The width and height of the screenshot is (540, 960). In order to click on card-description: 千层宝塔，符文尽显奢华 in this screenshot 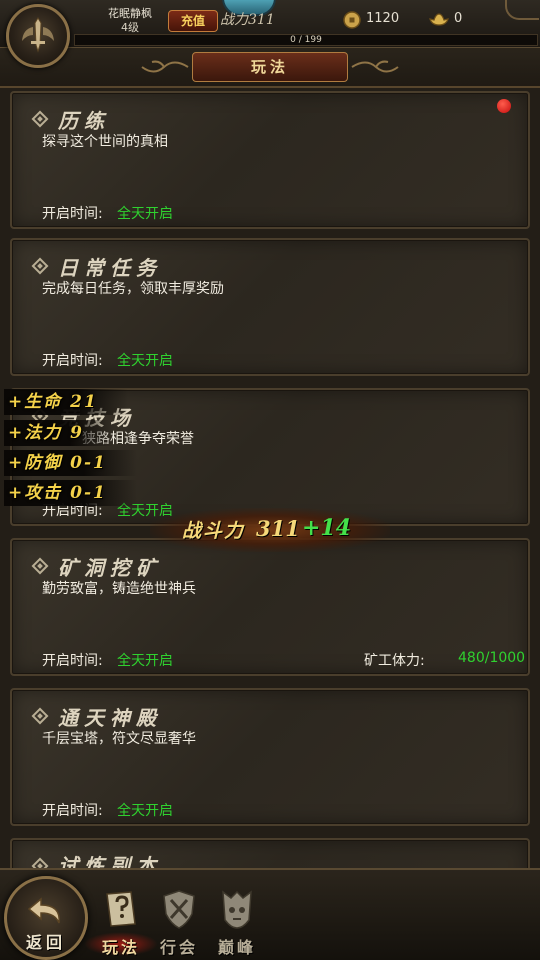, I will do `click(119, 739)`.